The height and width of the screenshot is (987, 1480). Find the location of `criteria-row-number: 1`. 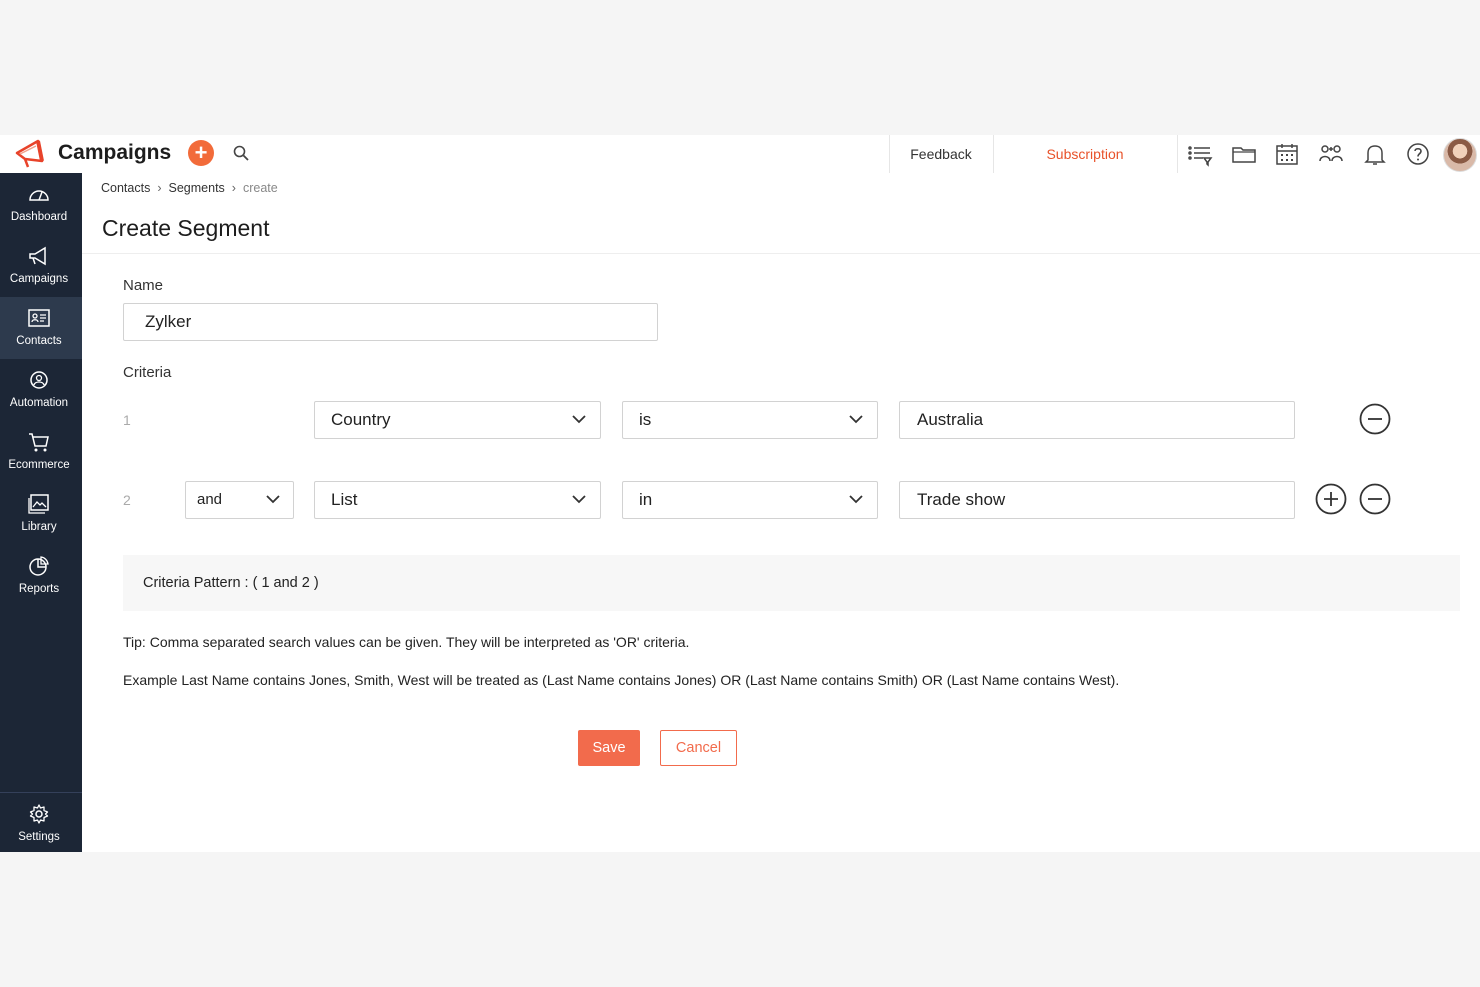

criteria-row-number: 1 is located at coordinates (127, 420).